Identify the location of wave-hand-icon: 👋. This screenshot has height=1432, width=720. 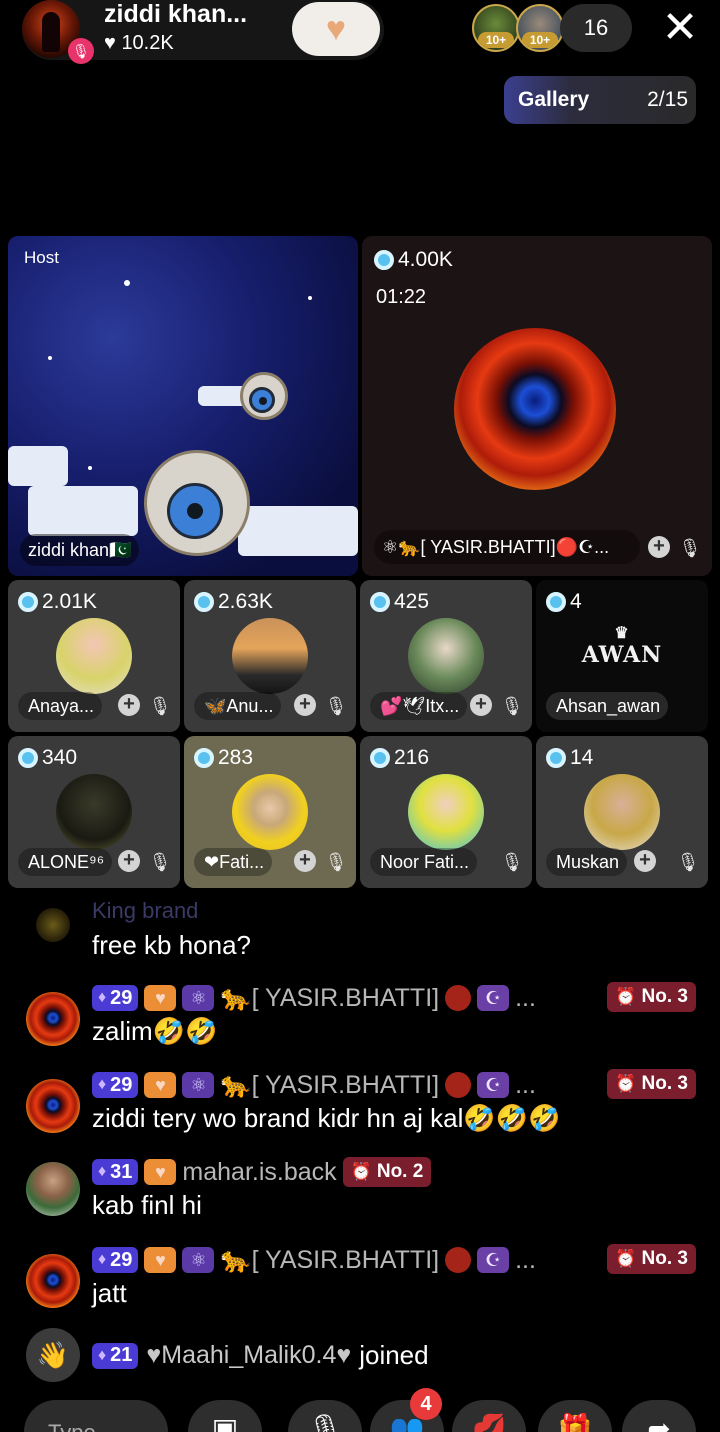
(53, 1355).